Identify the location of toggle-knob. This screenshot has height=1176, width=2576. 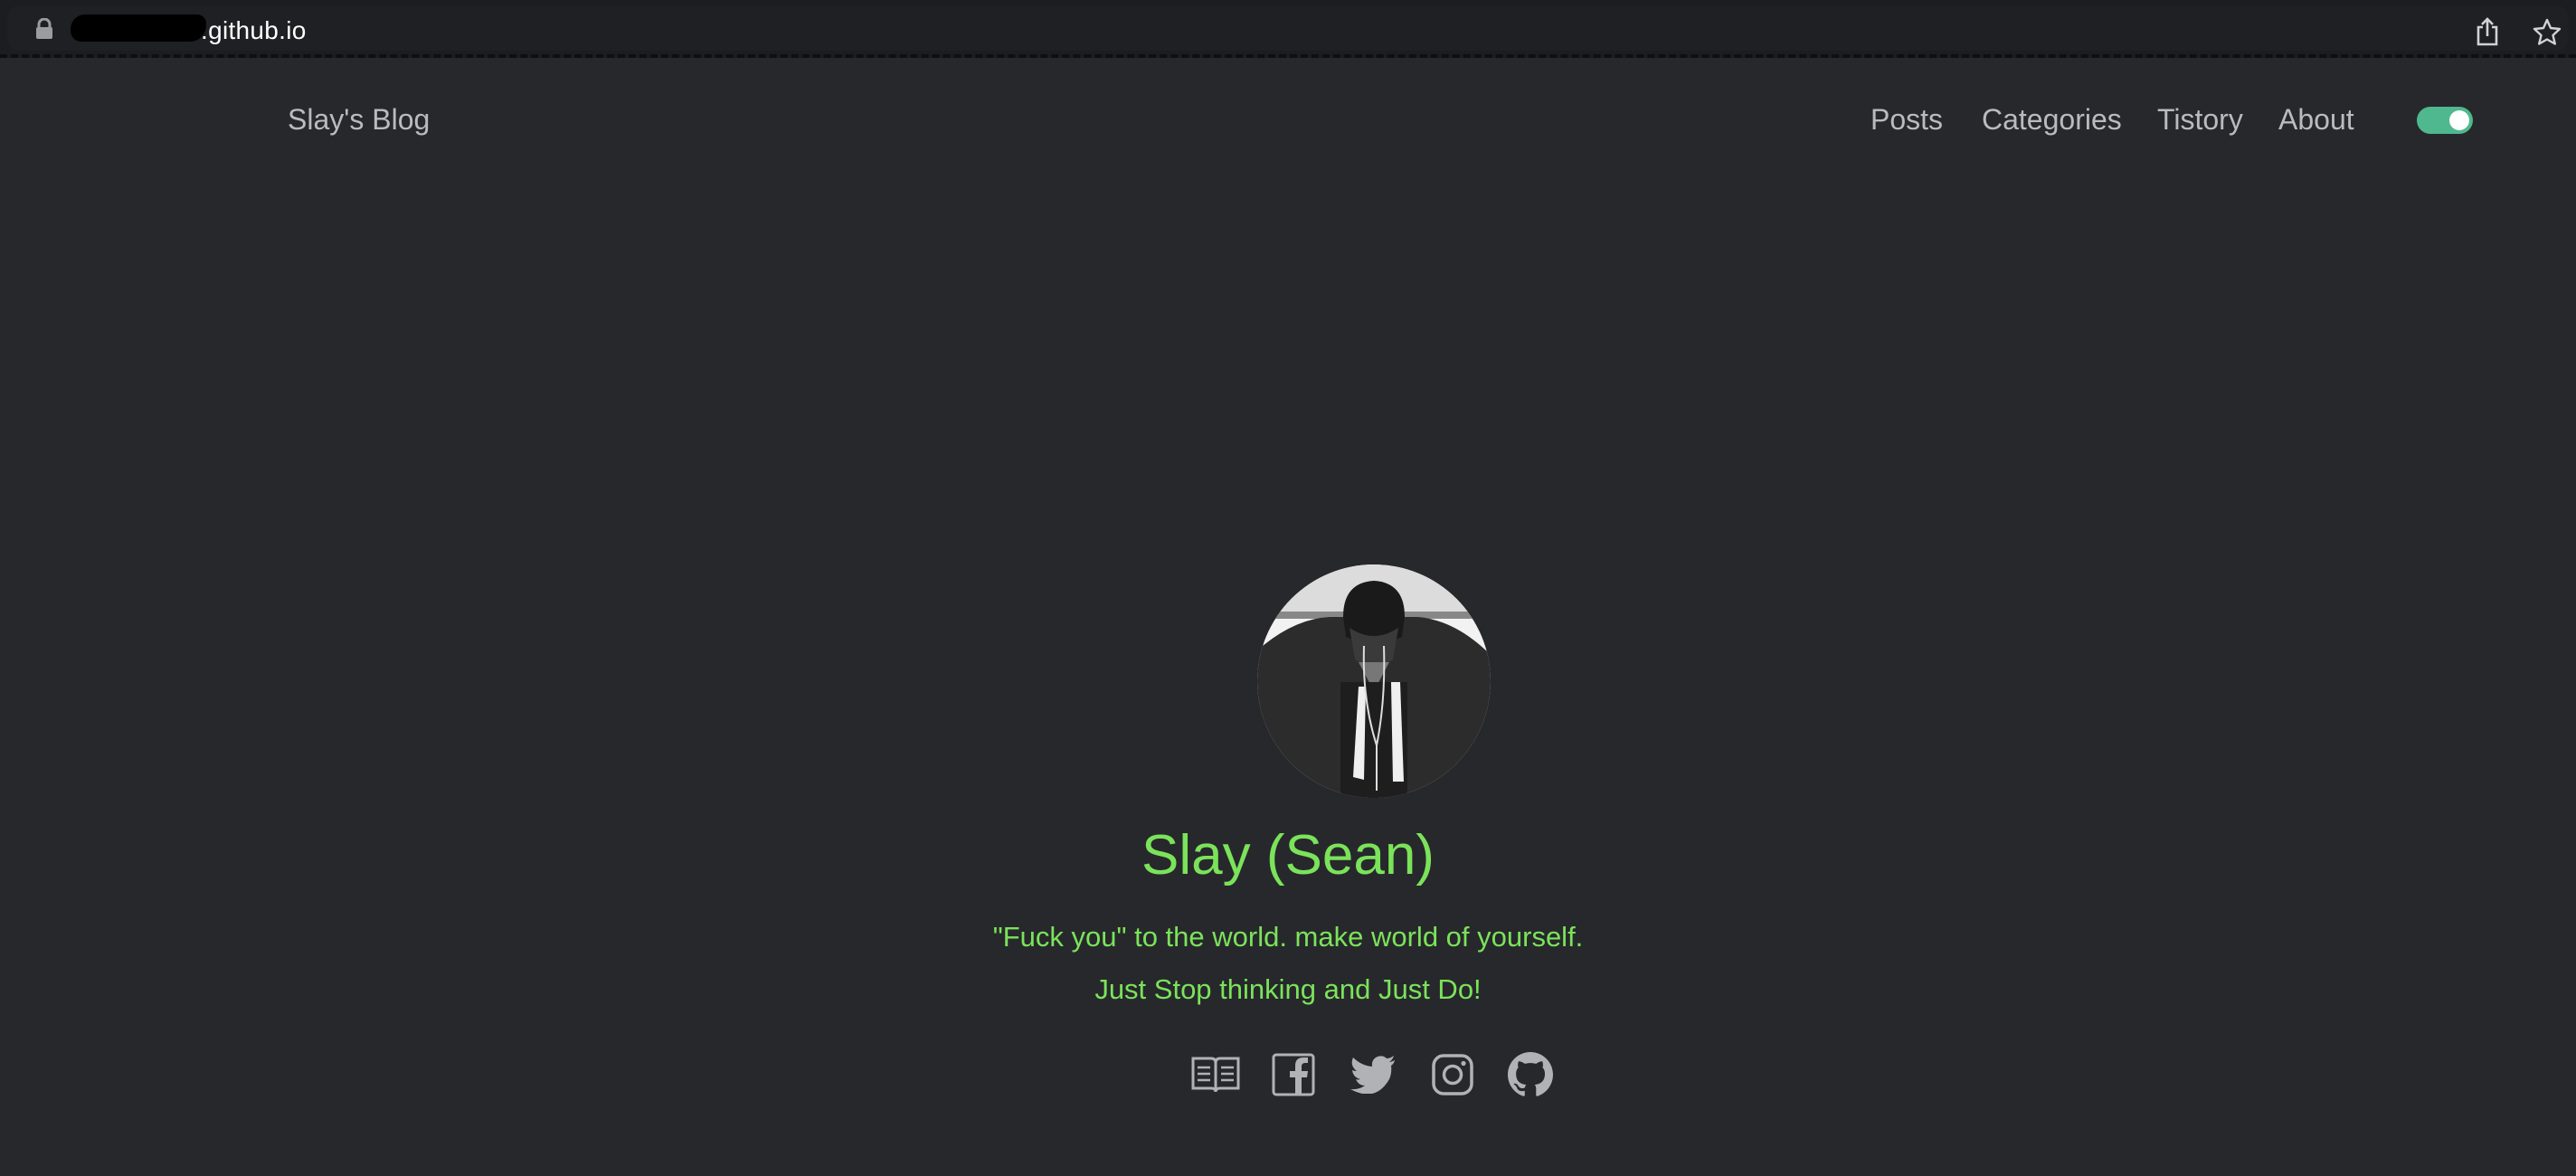
(2459, 120).